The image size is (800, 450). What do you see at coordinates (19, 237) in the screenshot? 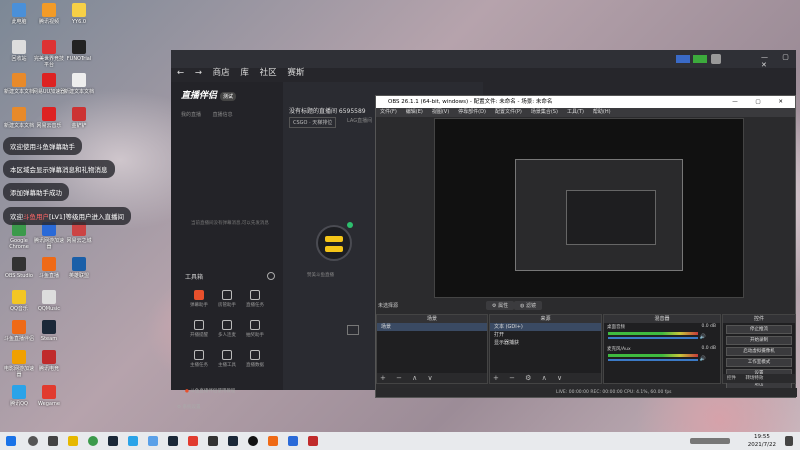
I see `desktop-icon: Google Chrome` at bounding box center [19, 237].